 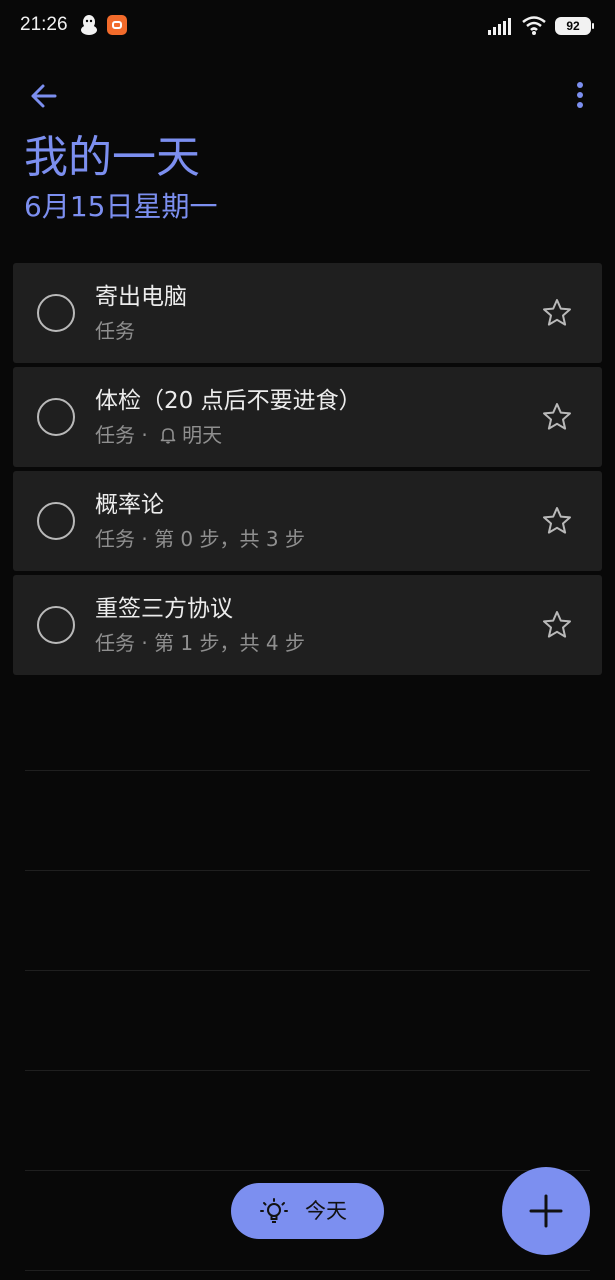 What do you see at coordinates (307, 521) in the screenshot?
I see `task-item: 概率论 任务 · 第 0 步，共 3 步` at bounding box center [307, 521].